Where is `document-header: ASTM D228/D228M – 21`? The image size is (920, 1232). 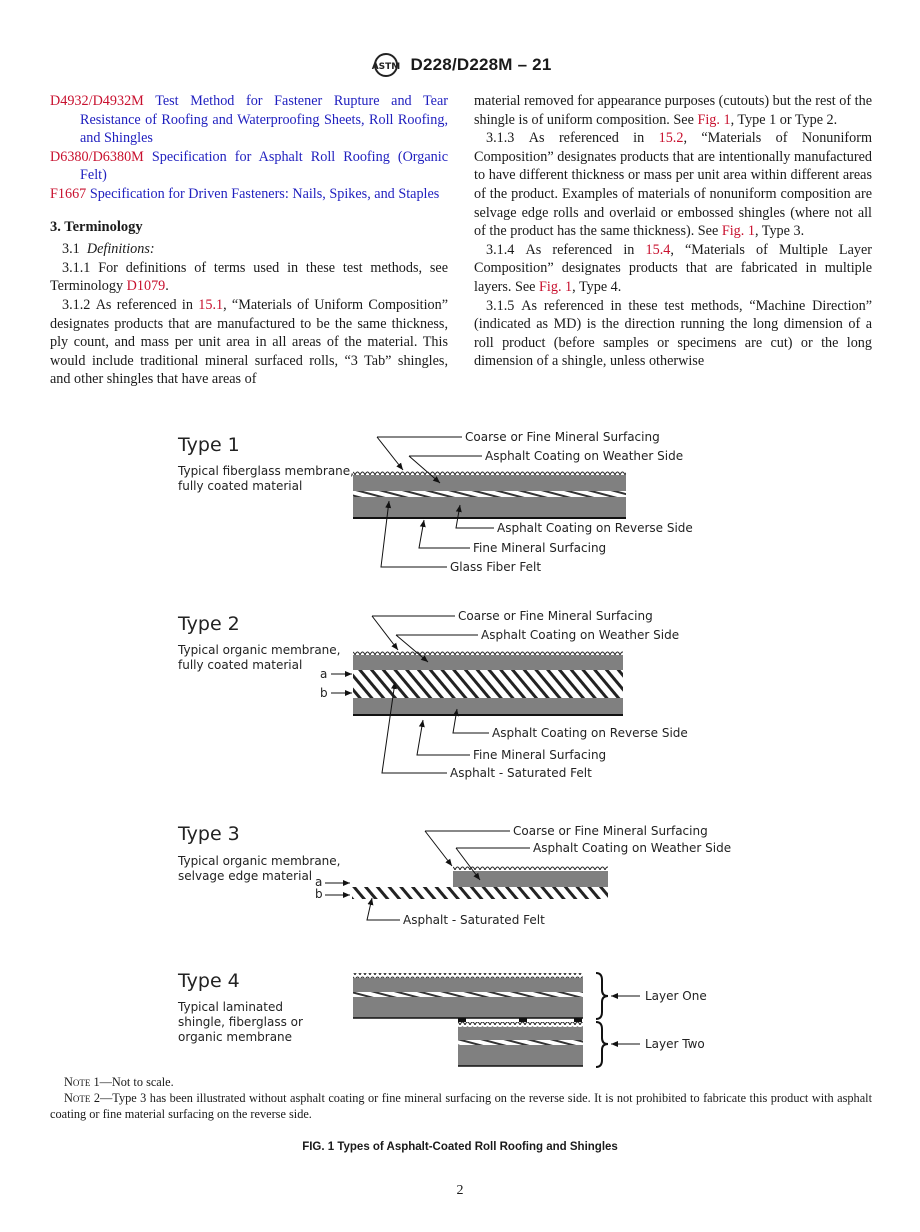 document-header: ASTM D228/D228M – 21 is located at coordinates (460, 67).